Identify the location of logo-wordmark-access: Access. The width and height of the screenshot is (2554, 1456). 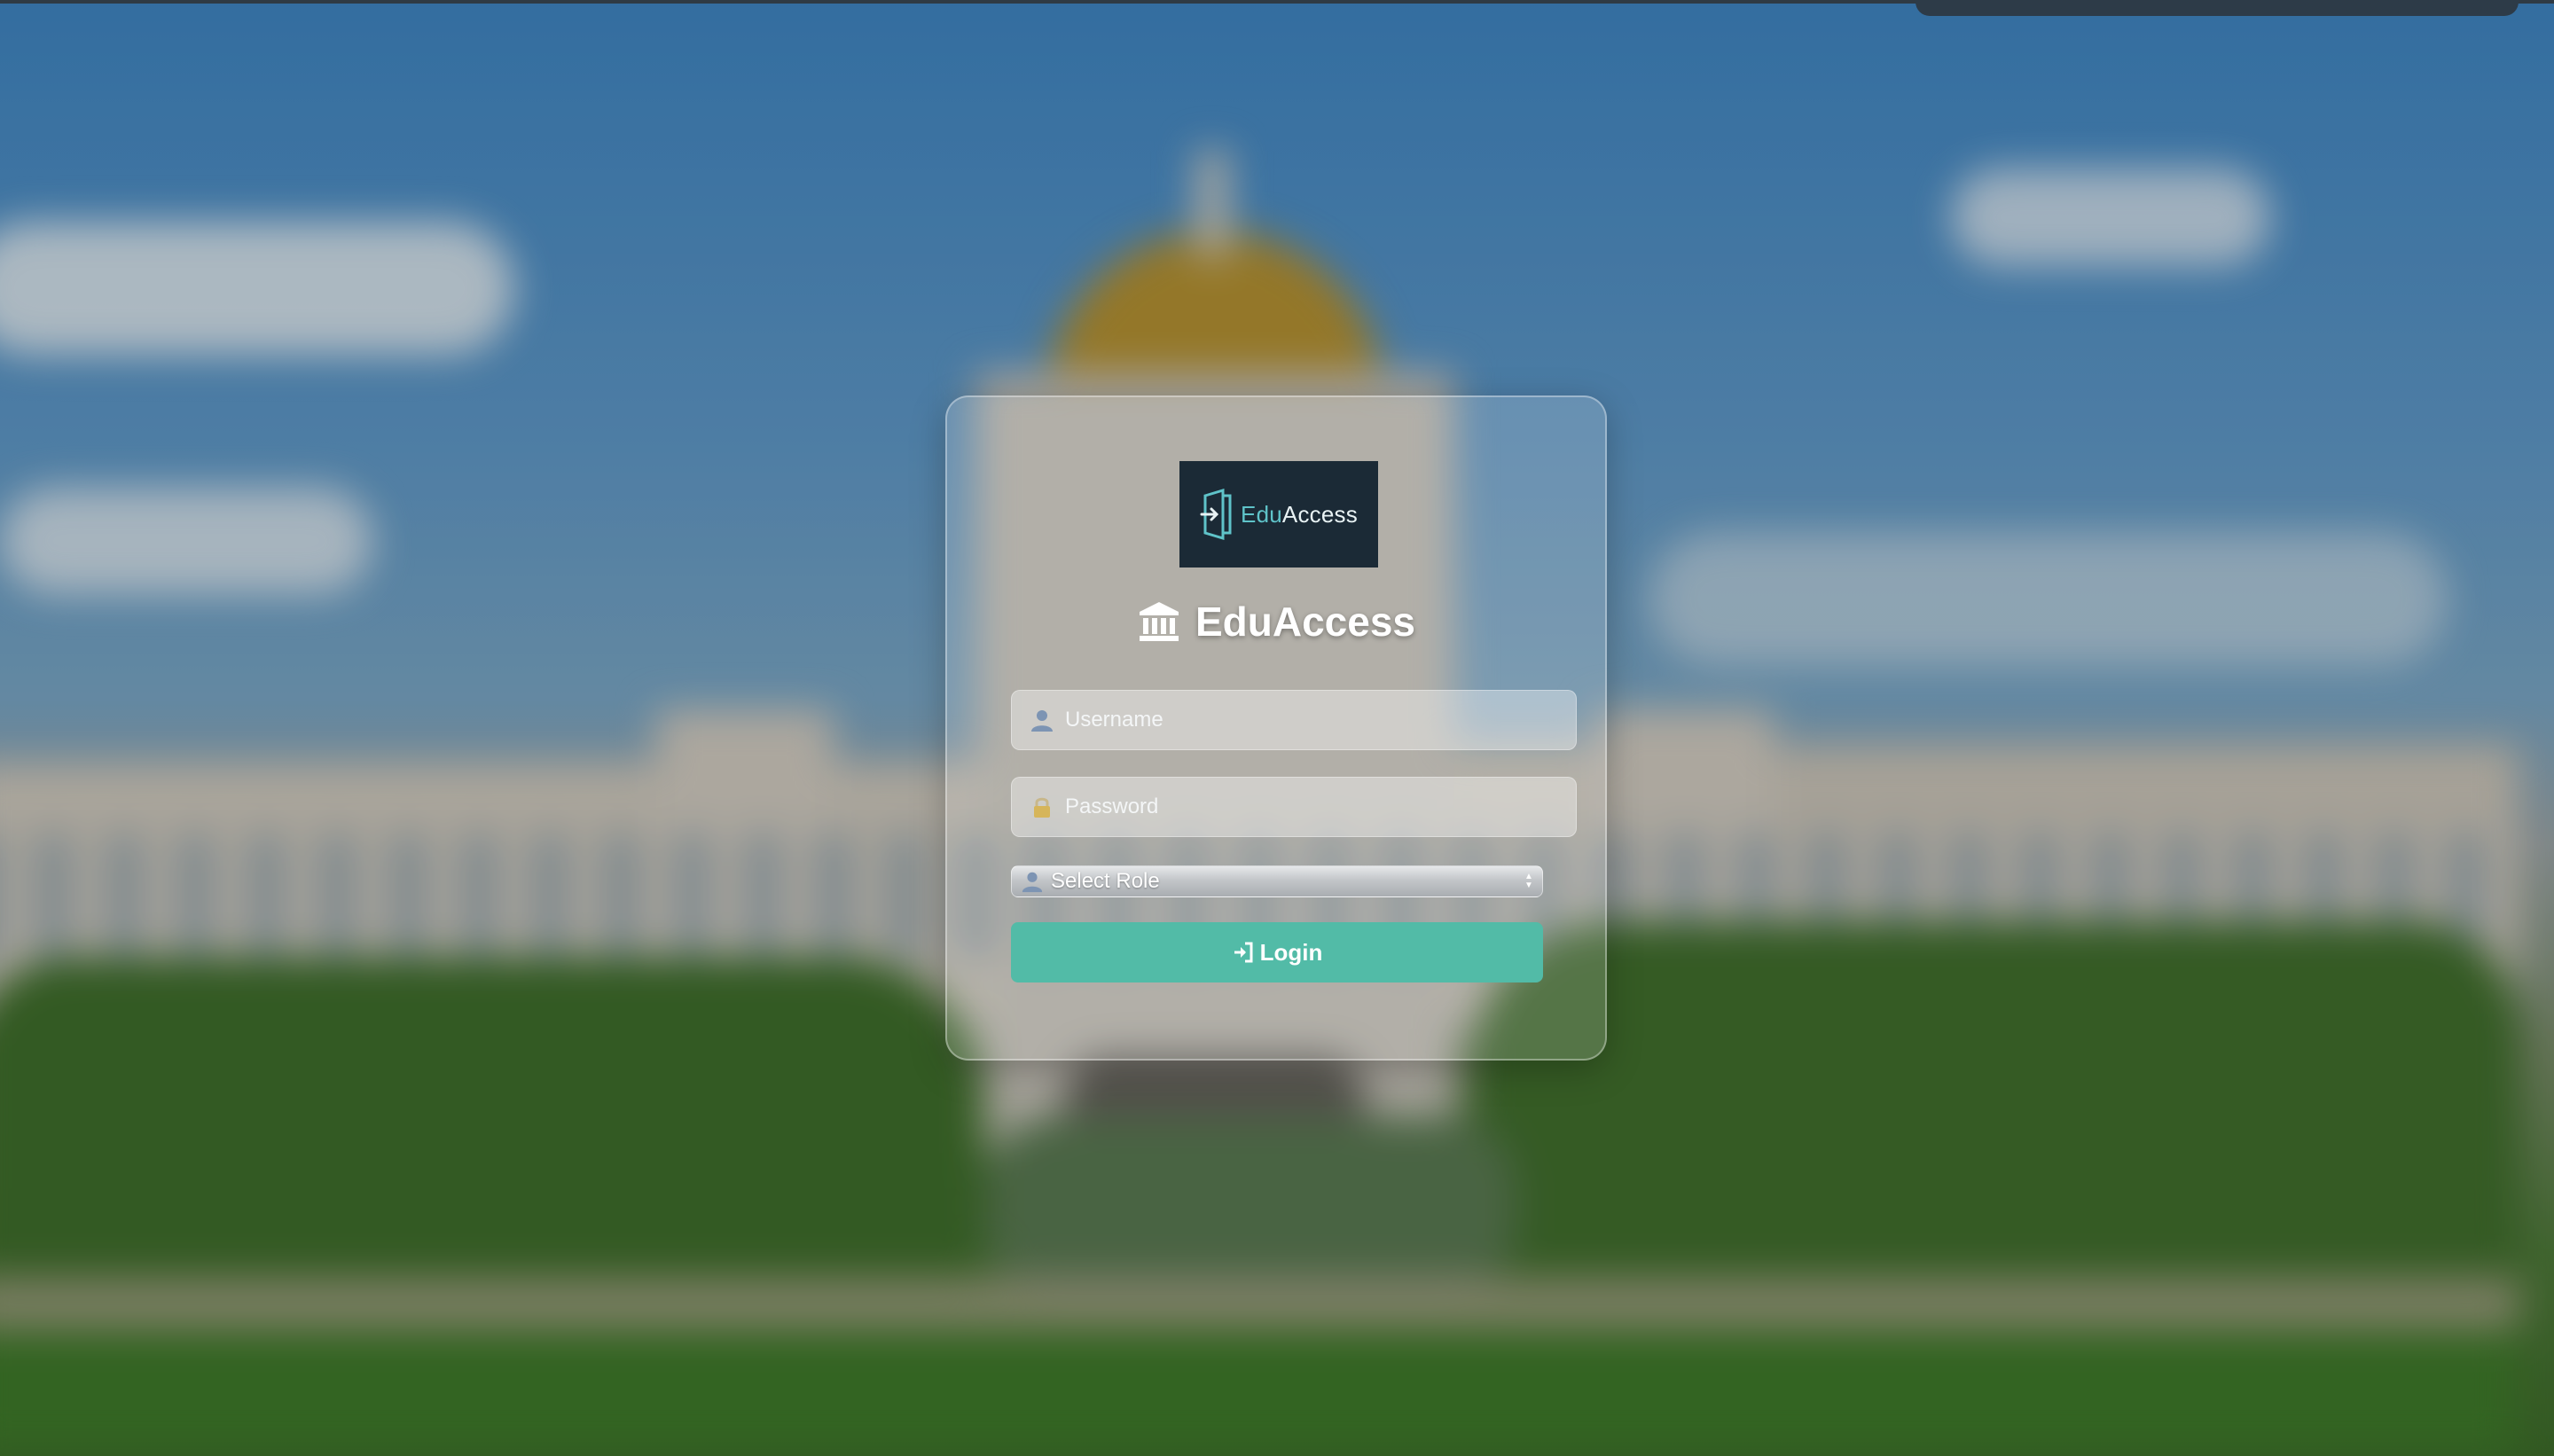
(1319, 514).